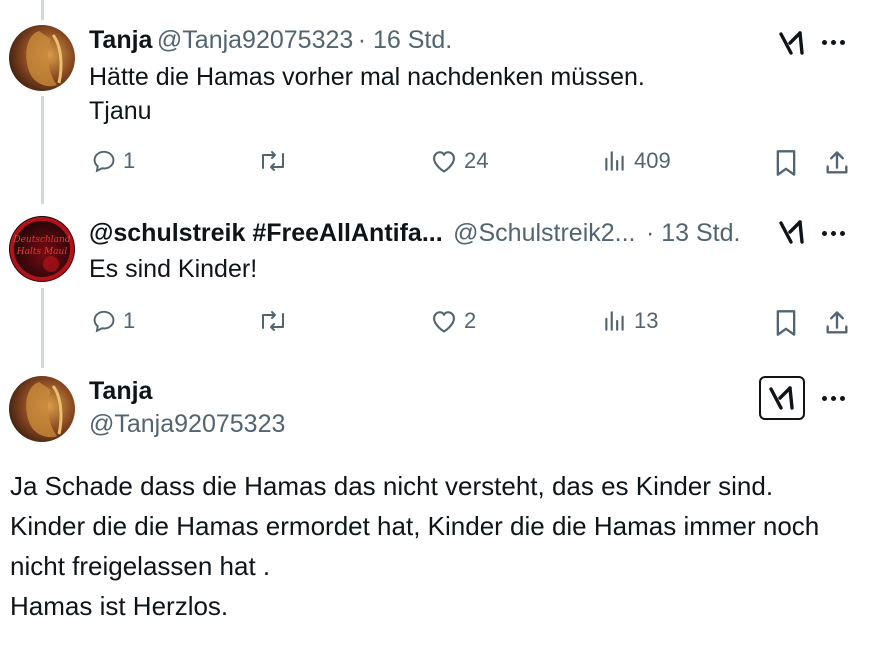 The height and width of the screenshot is (672, 875). I want to click on timestamp: · 13 Std., so click(693, 233).